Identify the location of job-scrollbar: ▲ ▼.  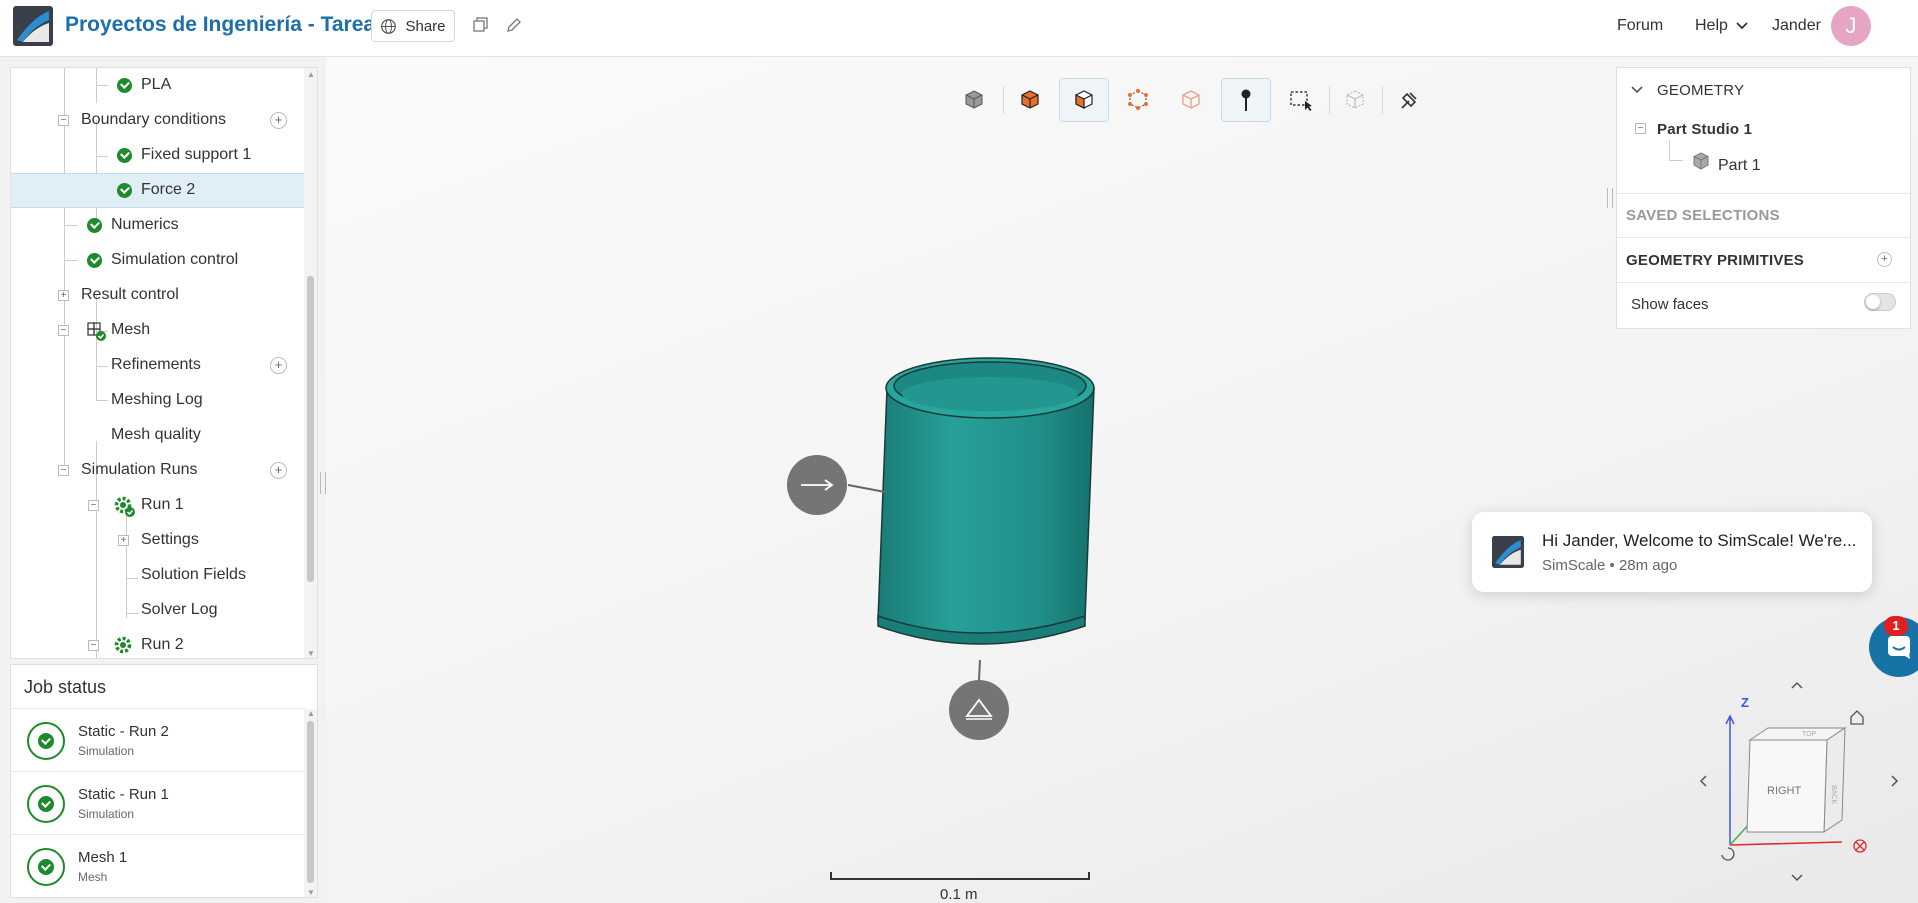
(310, 803).